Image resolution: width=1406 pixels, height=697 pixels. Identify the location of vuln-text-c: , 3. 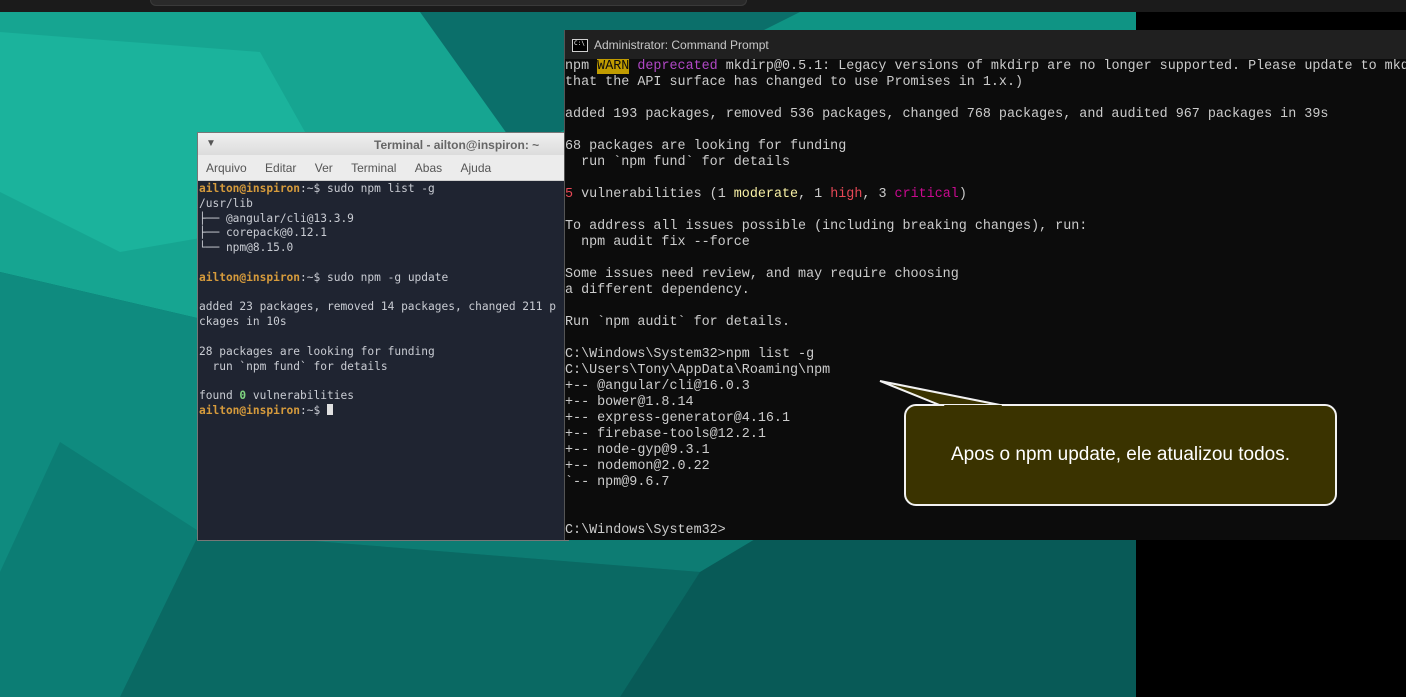
(878, 194).